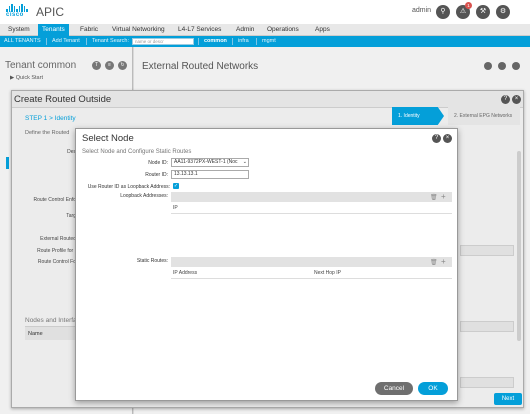 The height and width of the screenshot is (414, 530). Describe the element at coordinates (7, 163) in the screenshot. I see `selection-marker` at that location.